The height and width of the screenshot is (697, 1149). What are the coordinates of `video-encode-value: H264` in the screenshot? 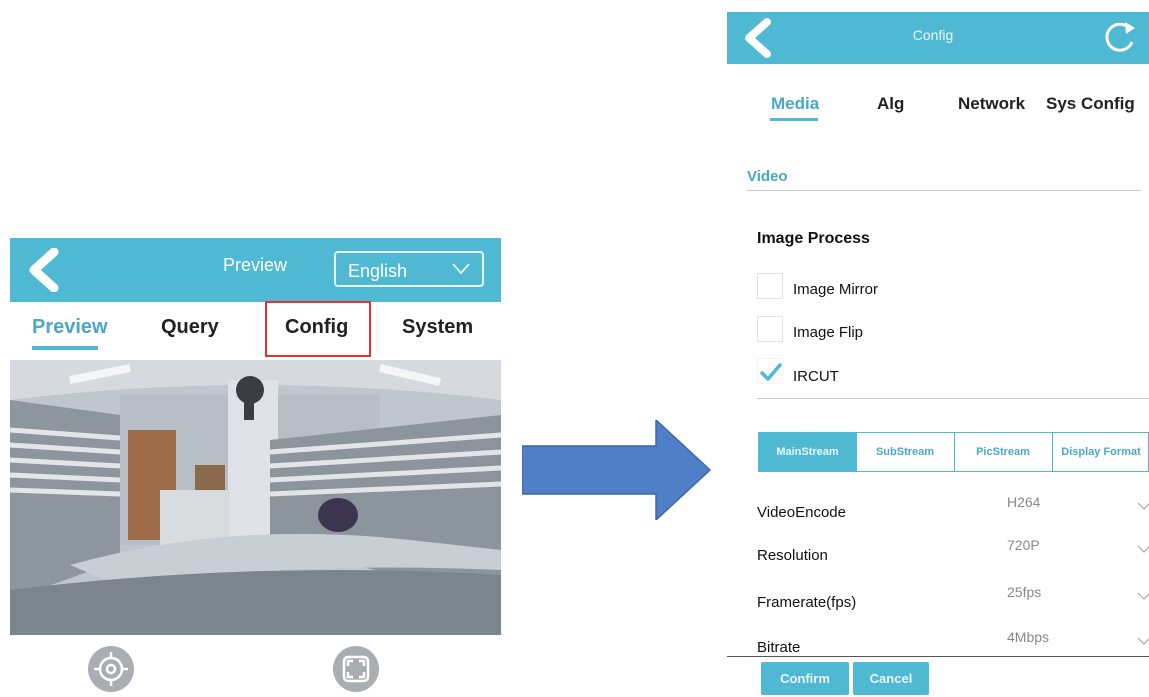 It's located at (1024, 502).